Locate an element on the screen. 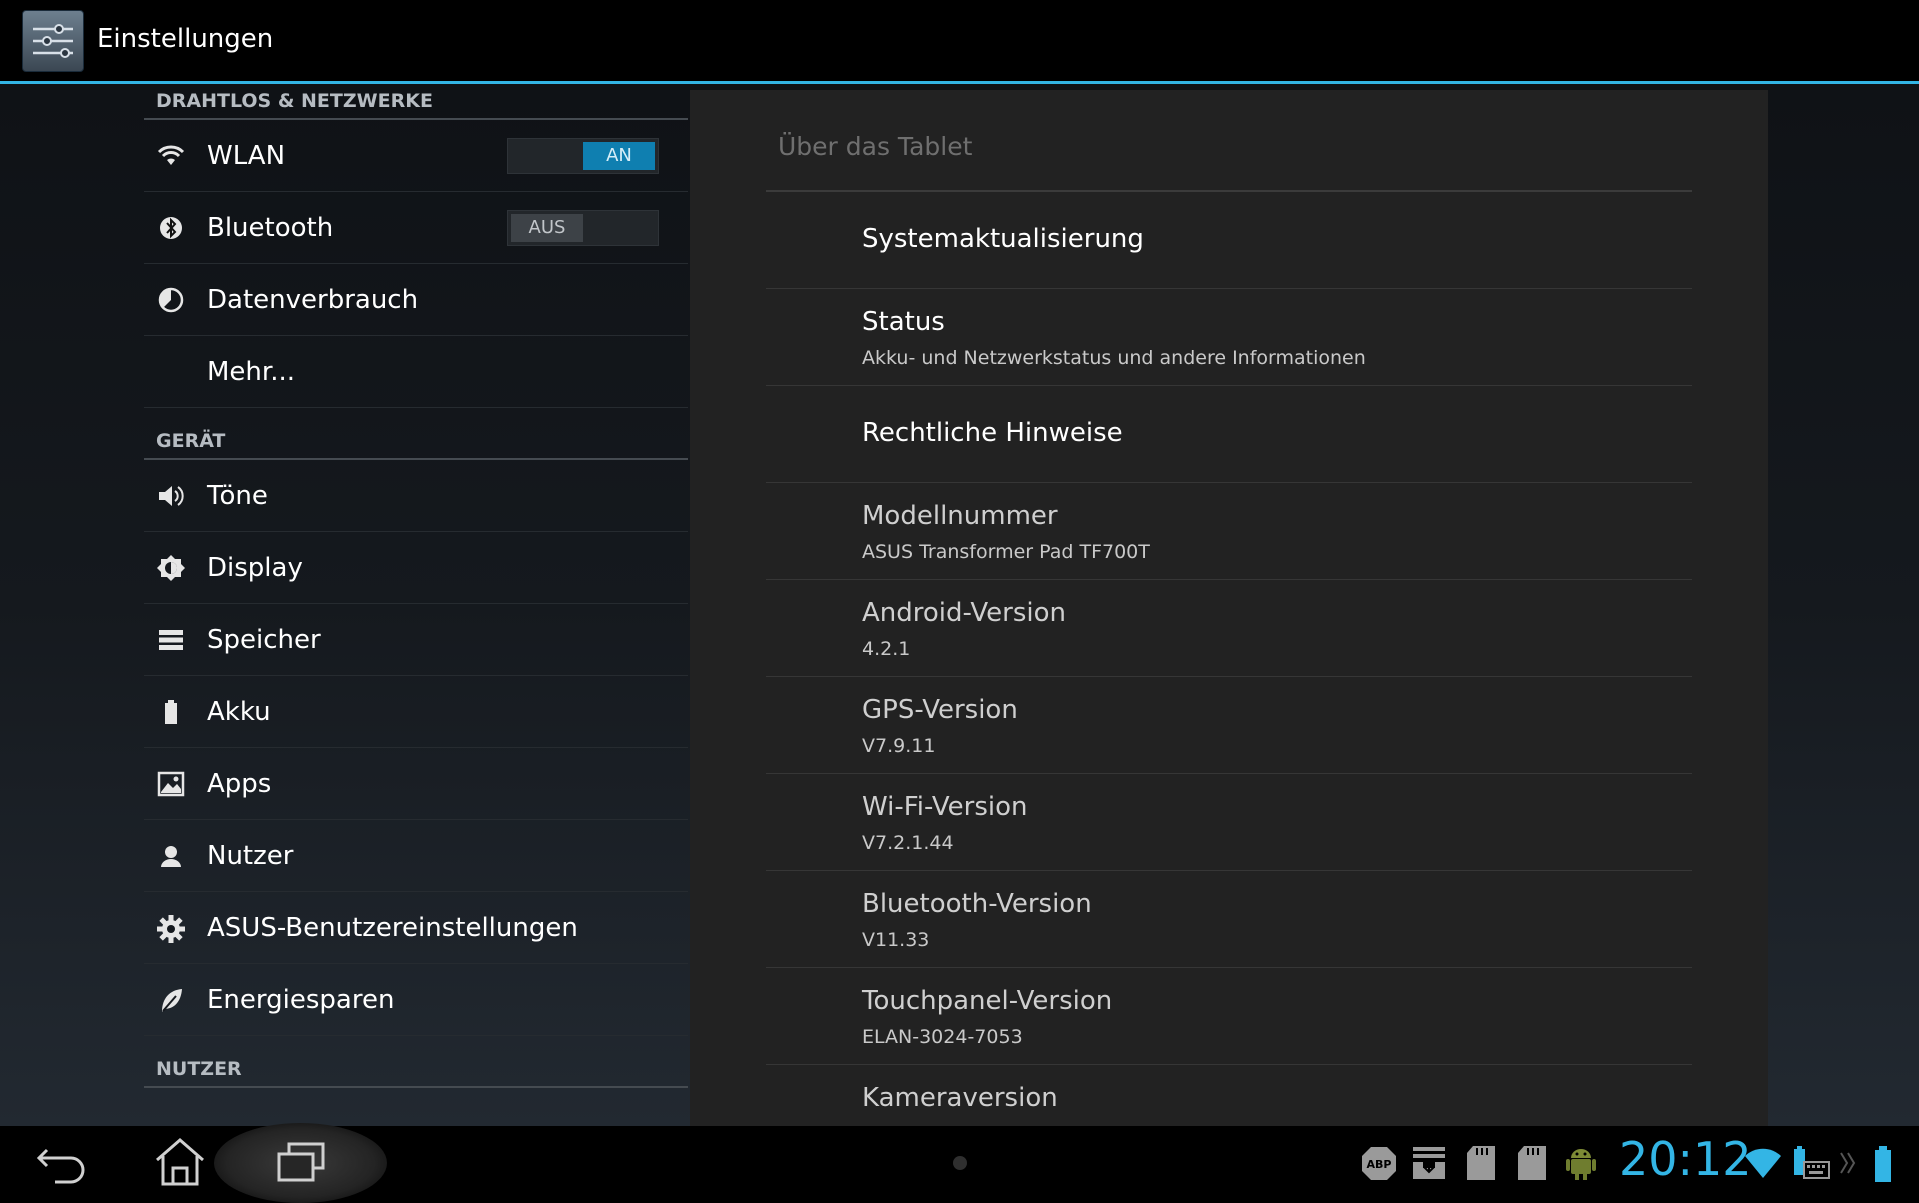 The width and height of the screenshot is (1919, 1203). settings-item-label: Bluetooth is located at coordinates (270, 228).